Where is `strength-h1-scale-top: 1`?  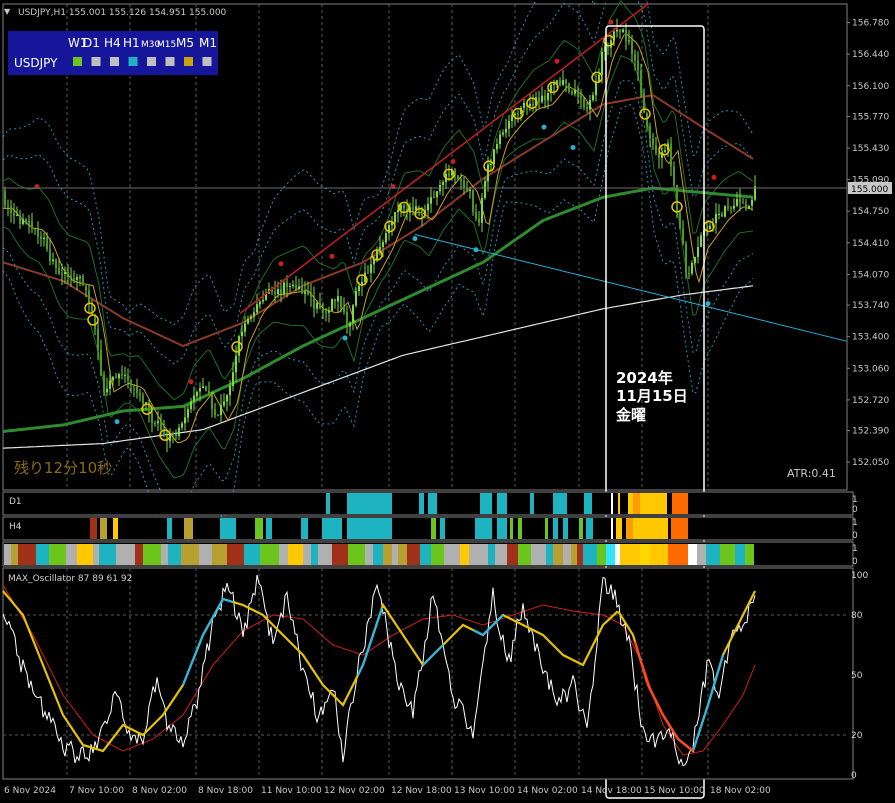 strength-h1-scale-top: 1 is located at coordinates (855, 549).